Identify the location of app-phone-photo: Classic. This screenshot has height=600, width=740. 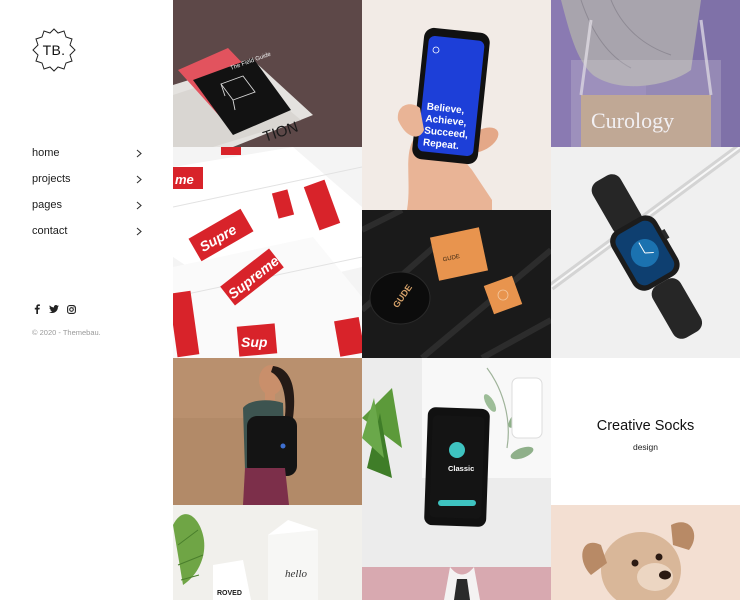
(456, 462).